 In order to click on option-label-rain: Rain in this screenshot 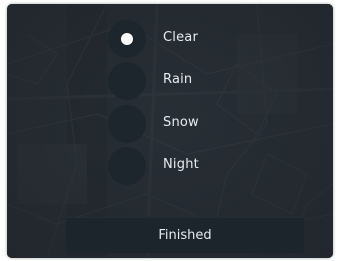, I will do `click(178, 79)`.